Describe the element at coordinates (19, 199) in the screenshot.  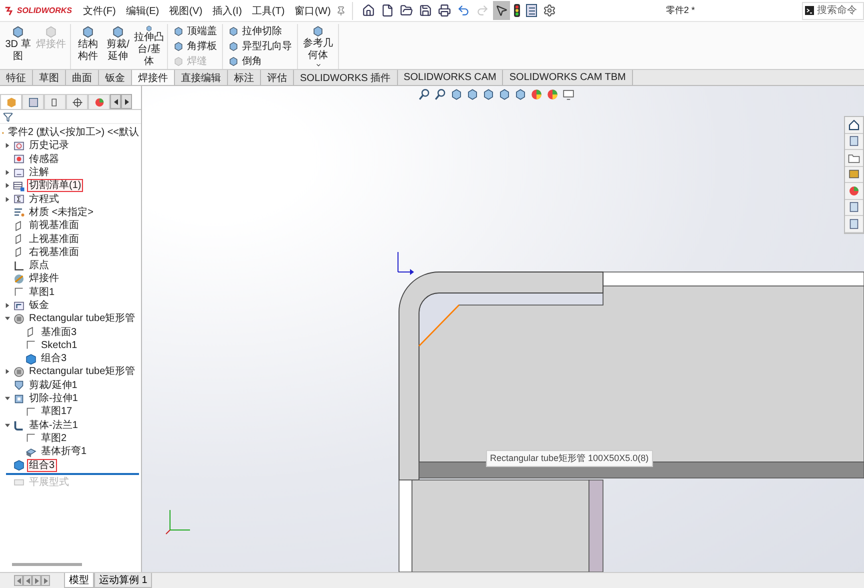
I see `sigma-icon` at that location.